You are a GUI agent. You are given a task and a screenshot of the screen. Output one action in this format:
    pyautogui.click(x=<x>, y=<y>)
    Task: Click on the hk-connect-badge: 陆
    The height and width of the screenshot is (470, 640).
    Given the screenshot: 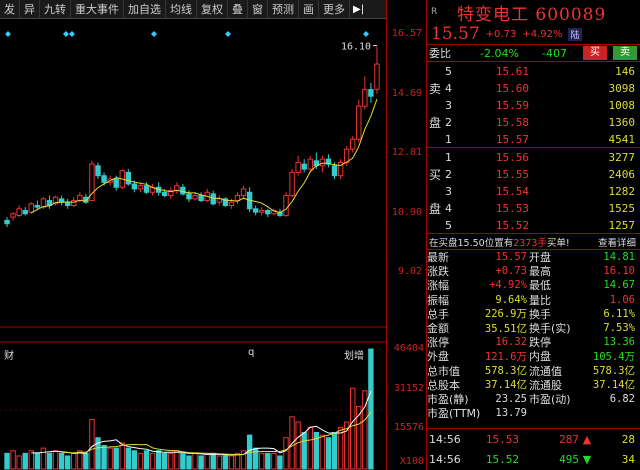 What is the action you would take?
    pyautogui.click(x=575, y=34)
    